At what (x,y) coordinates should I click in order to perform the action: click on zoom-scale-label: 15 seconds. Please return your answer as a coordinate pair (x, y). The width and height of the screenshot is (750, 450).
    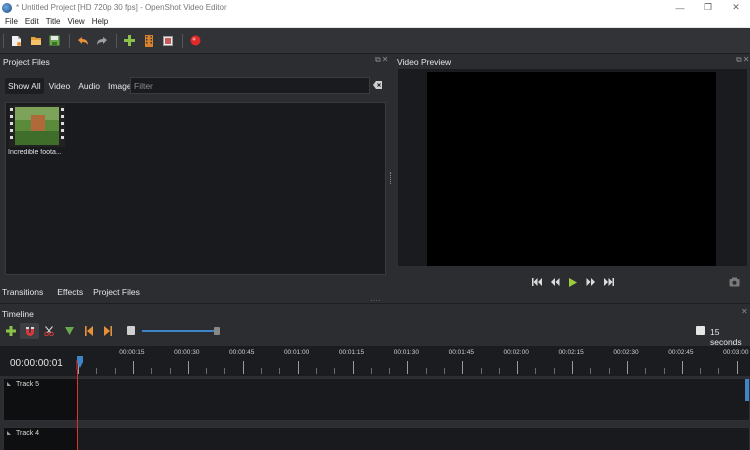
    Looking at the image, I should click on (726, 337).